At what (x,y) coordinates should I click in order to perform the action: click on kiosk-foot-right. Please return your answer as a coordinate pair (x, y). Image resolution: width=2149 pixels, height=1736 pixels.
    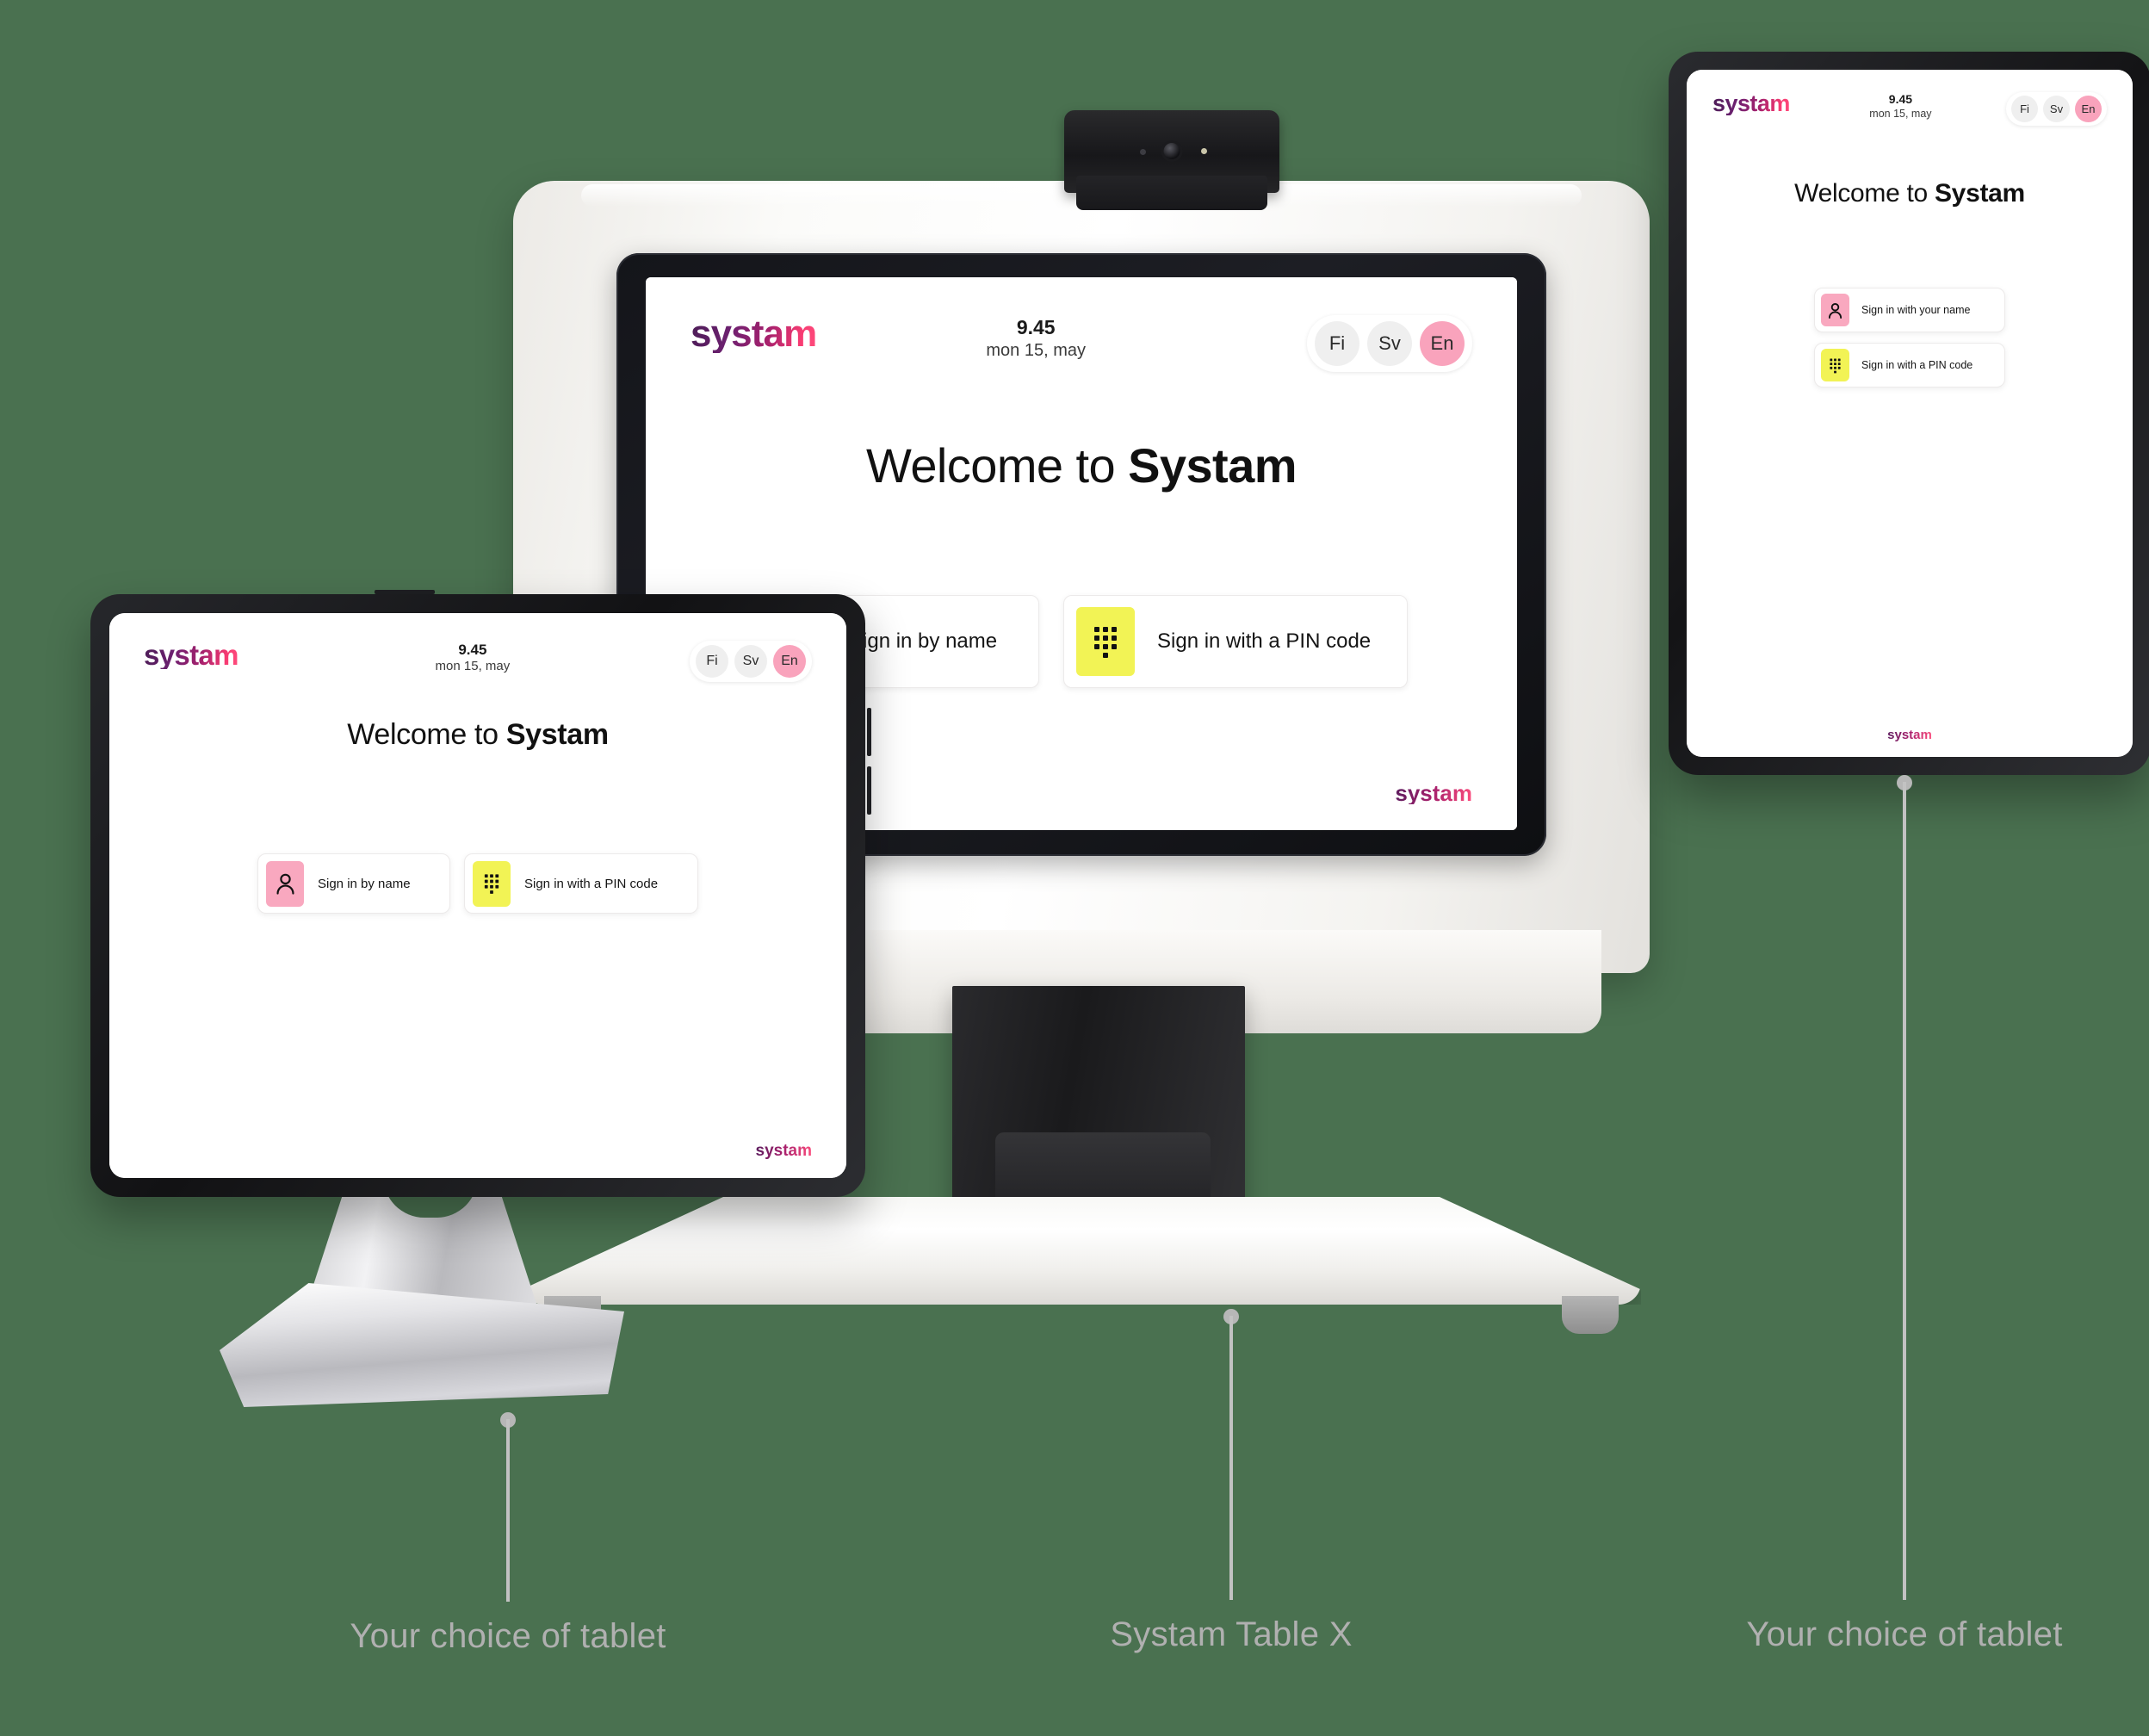
    Looking at the image, I should click on (1590, 1315).